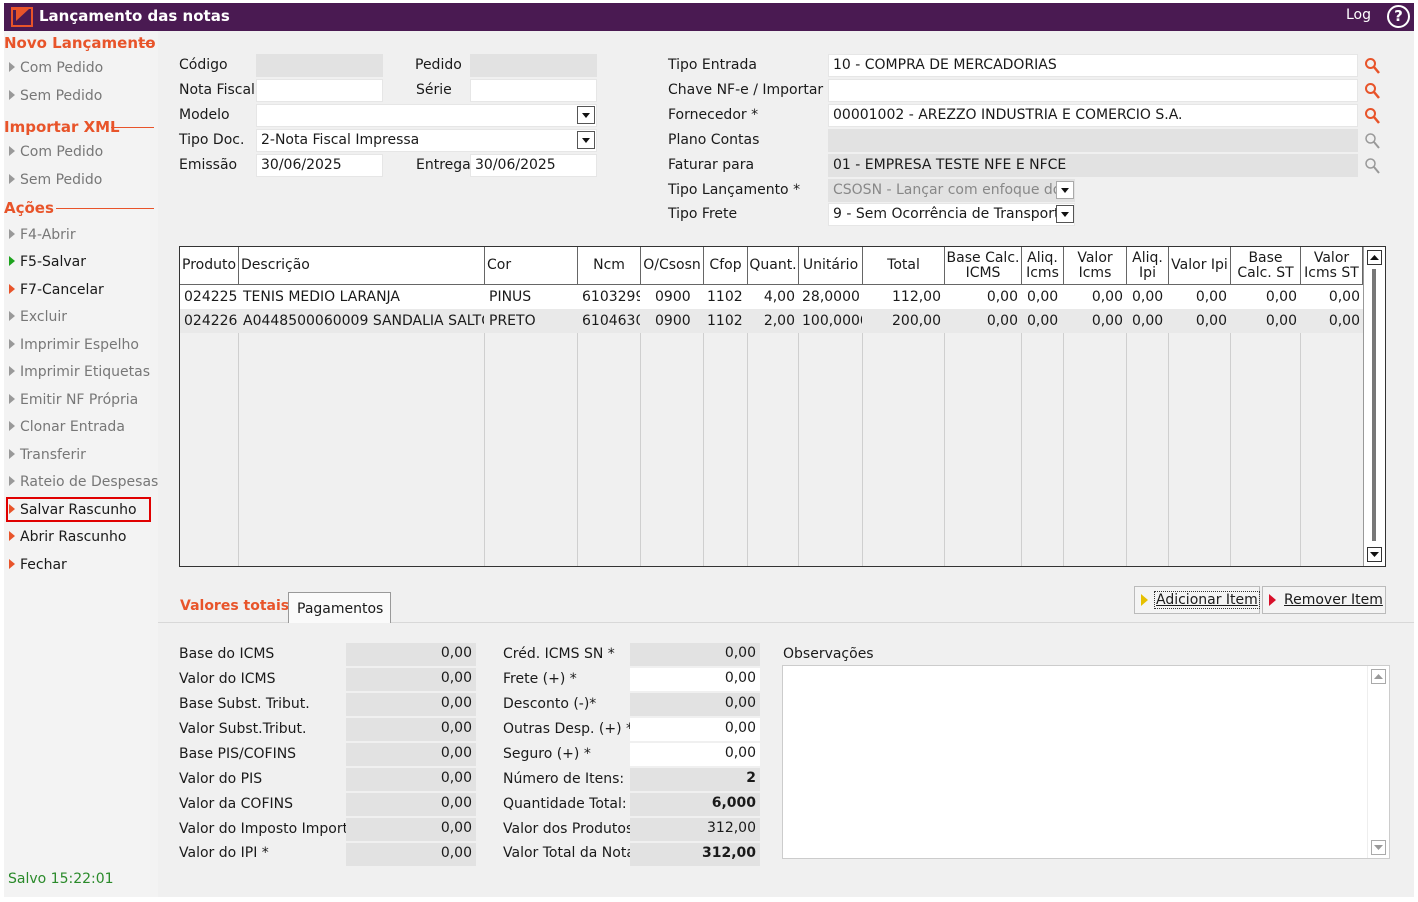 The width and height of the screenshot is (1418, 902). Describe the element at coordinates (47, 262) in the screenshot. I see `sidebar-item-f5-salvar: F5-Salvar` at that location.